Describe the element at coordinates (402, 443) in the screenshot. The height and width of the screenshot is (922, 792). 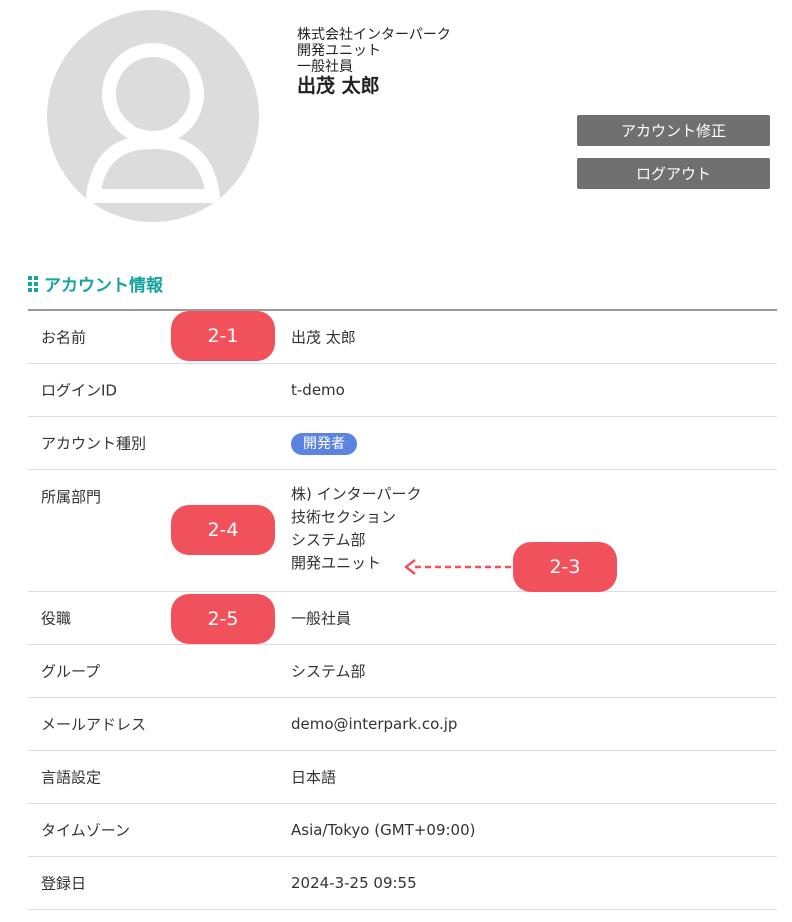
I see `row-account-type: アカウント種別 開発者` at that location.